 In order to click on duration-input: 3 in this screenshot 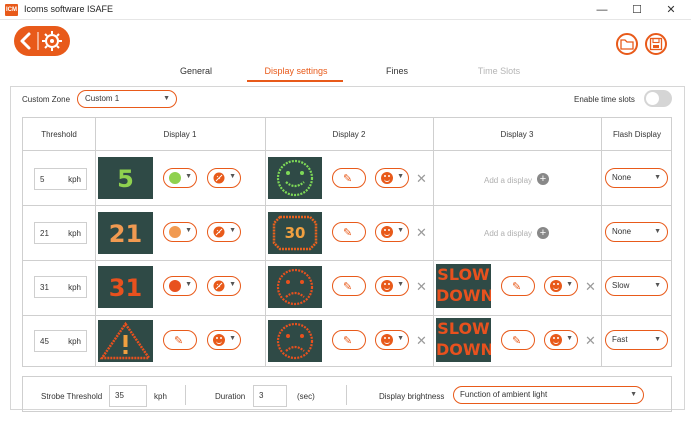, I will do `click(270, 396)`.